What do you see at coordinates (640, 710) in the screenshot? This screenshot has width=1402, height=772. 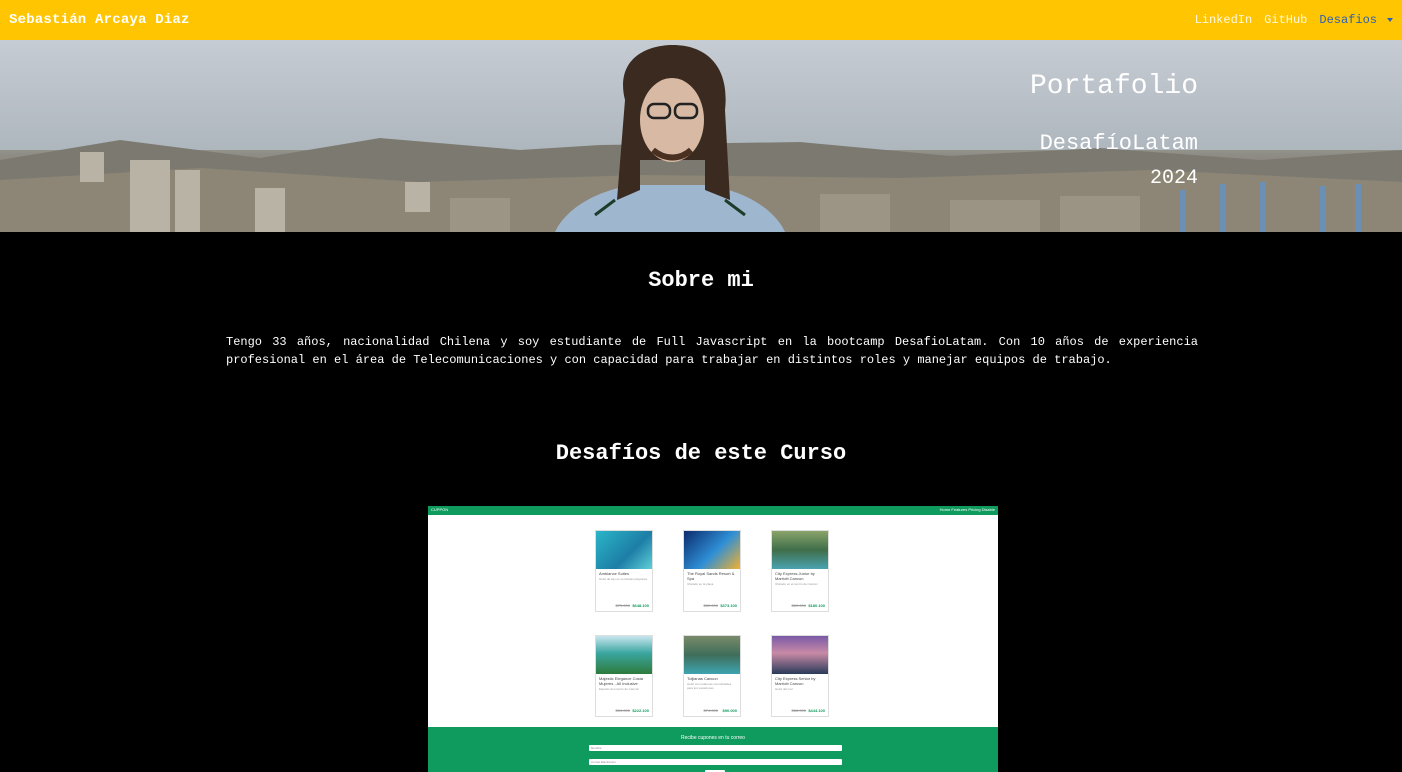 I see `card-price: $222.100` at bounding box center [640, 710].